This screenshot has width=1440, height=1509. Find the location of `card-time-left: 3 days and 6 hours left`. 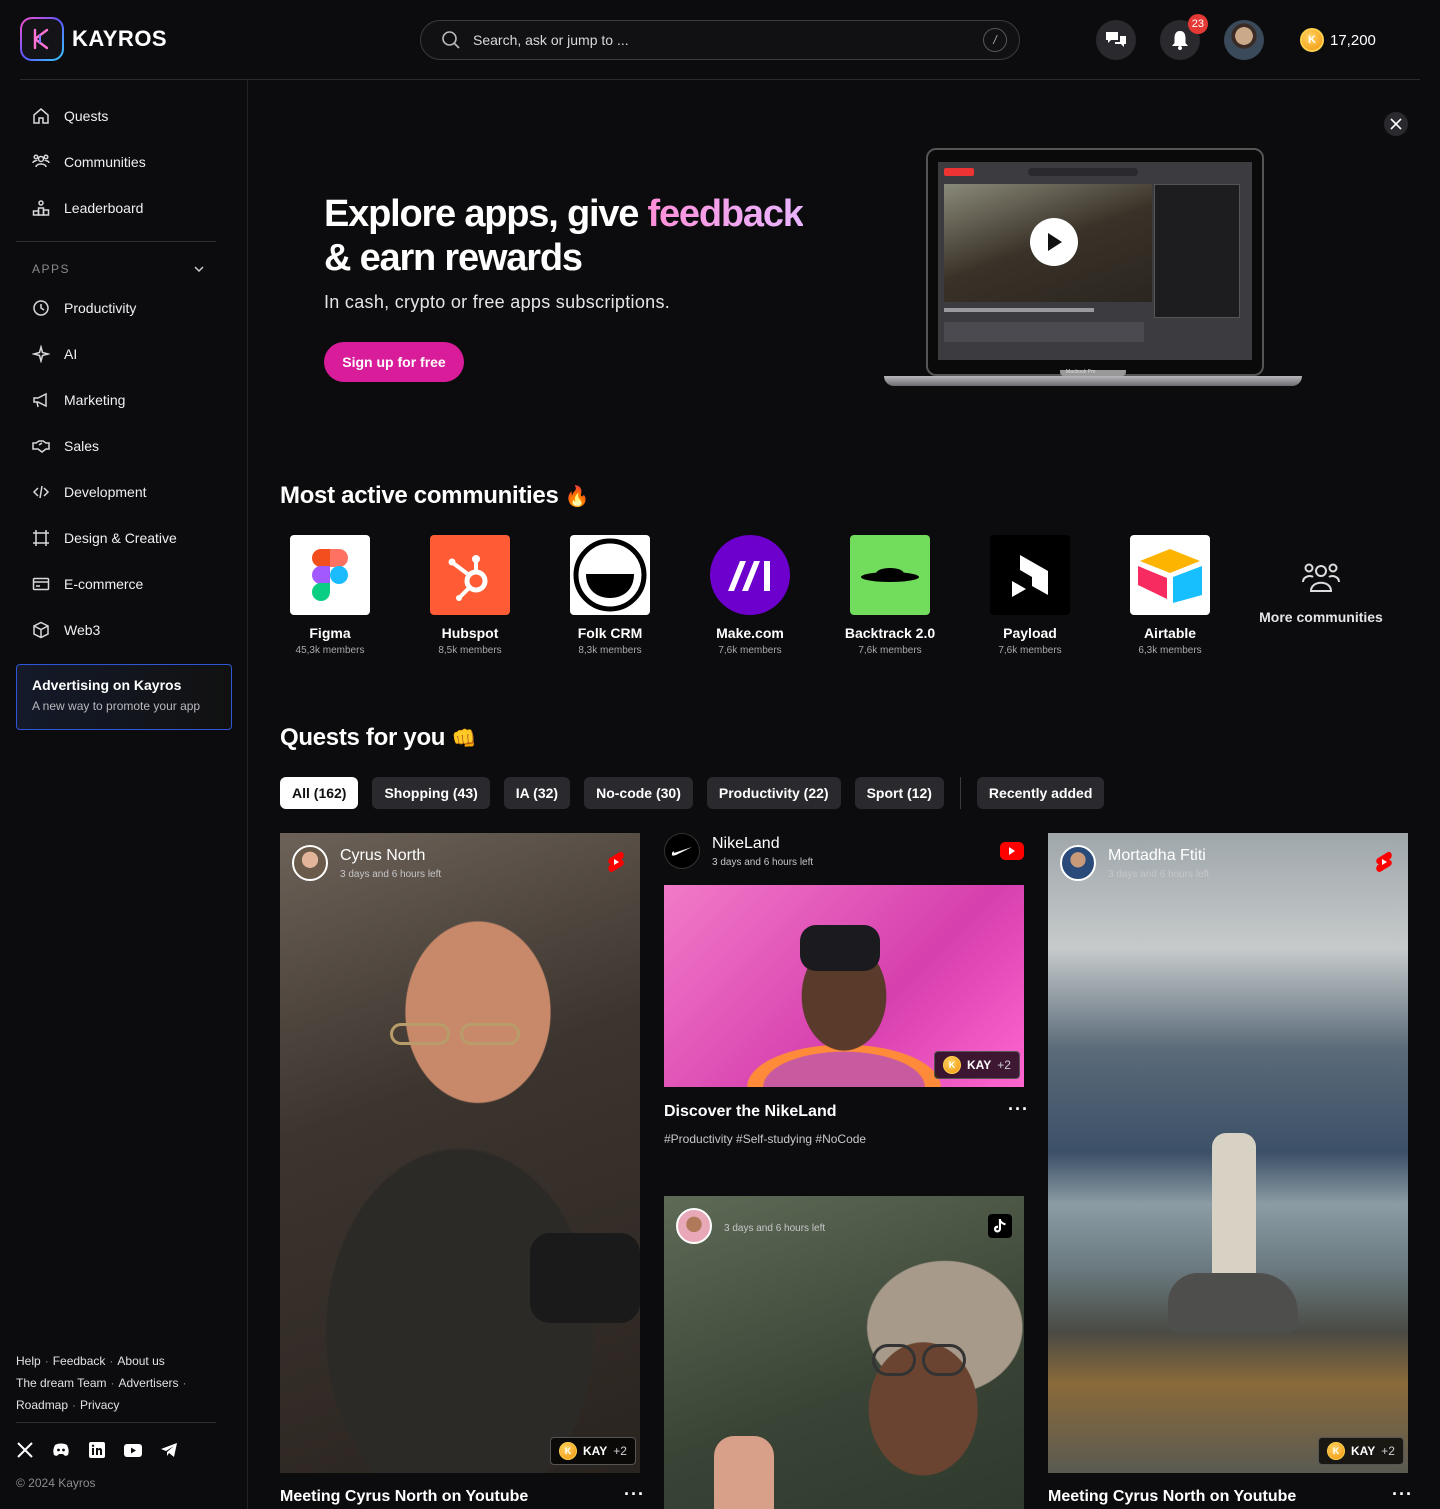

card-time-left: 3 days and 6 hours left is located at coordinates (775, 1228).